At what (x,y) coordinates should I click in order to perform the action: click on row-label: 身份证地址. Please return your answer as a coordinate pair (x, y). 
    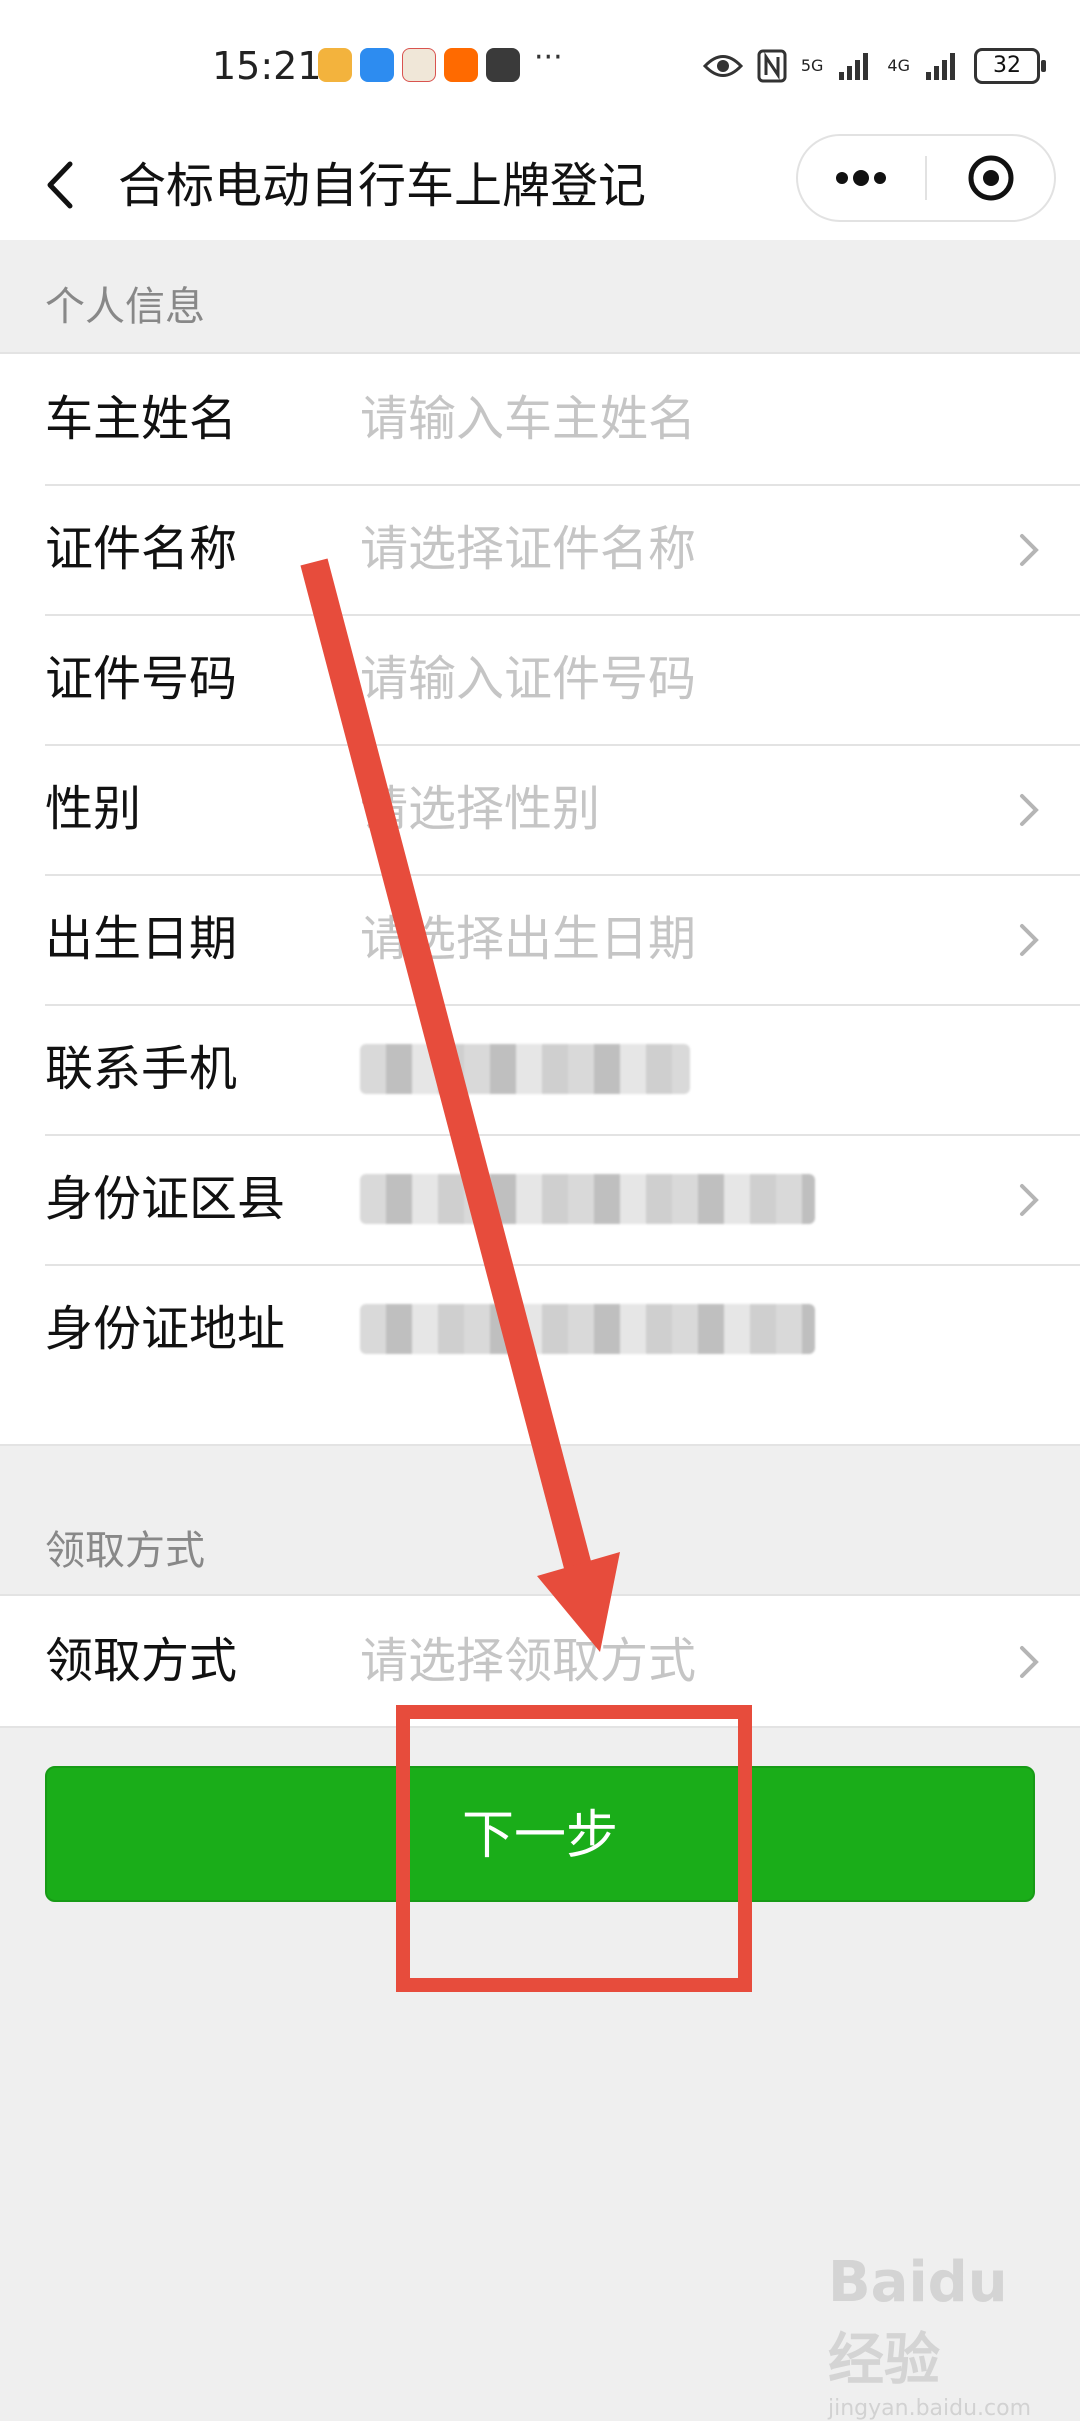
    Looking at the image, I should click on (165, 1329).